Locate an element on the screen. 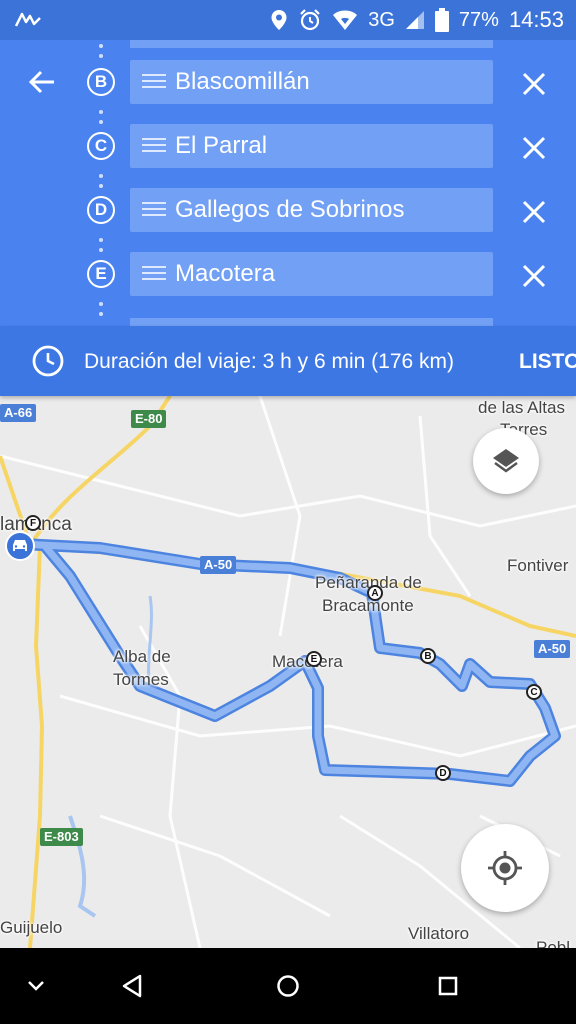  done-button: LISTO is located at coordinates (547, 362).